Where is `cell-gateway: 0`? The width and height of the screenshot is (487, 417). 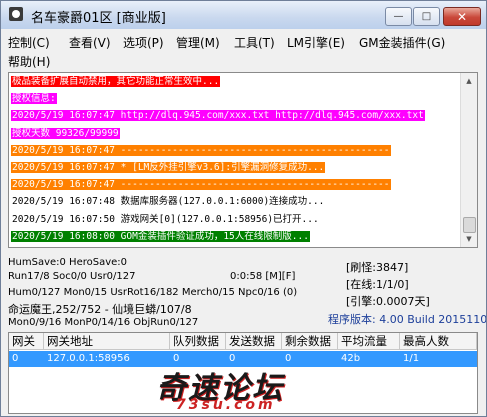
cell-gateway: 0 is located at coordinates (15, 358).